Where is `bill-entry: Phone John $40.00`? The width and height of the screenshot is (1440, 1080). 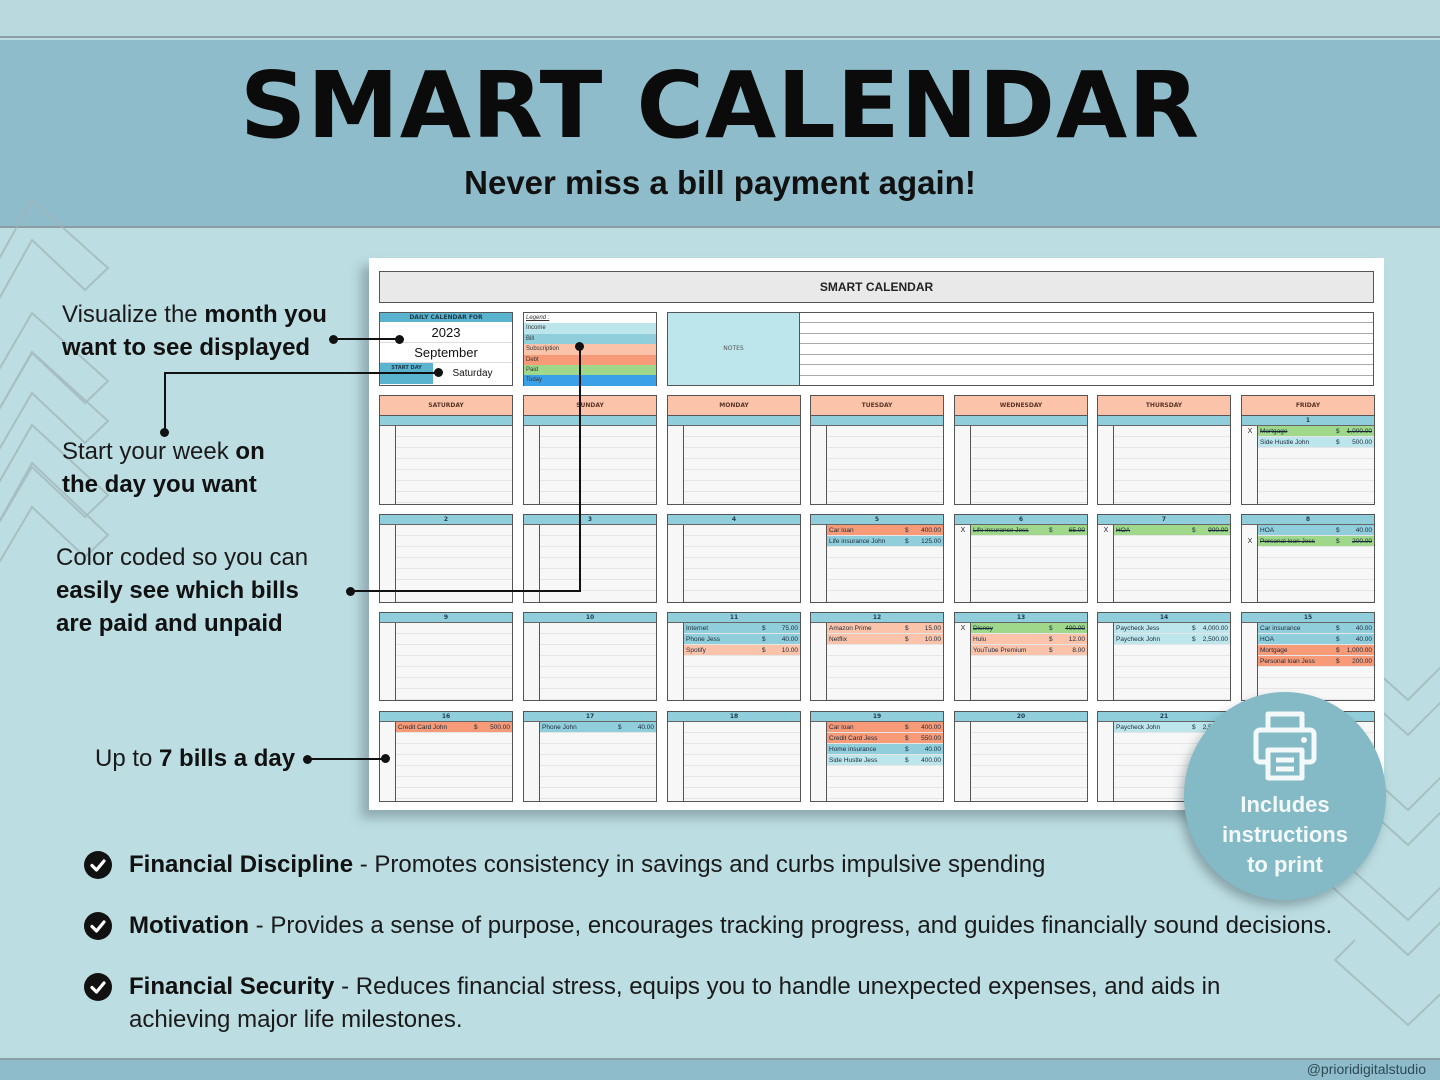
bill-entry: Phone John $40.00 is located at coordinates (598, 727).